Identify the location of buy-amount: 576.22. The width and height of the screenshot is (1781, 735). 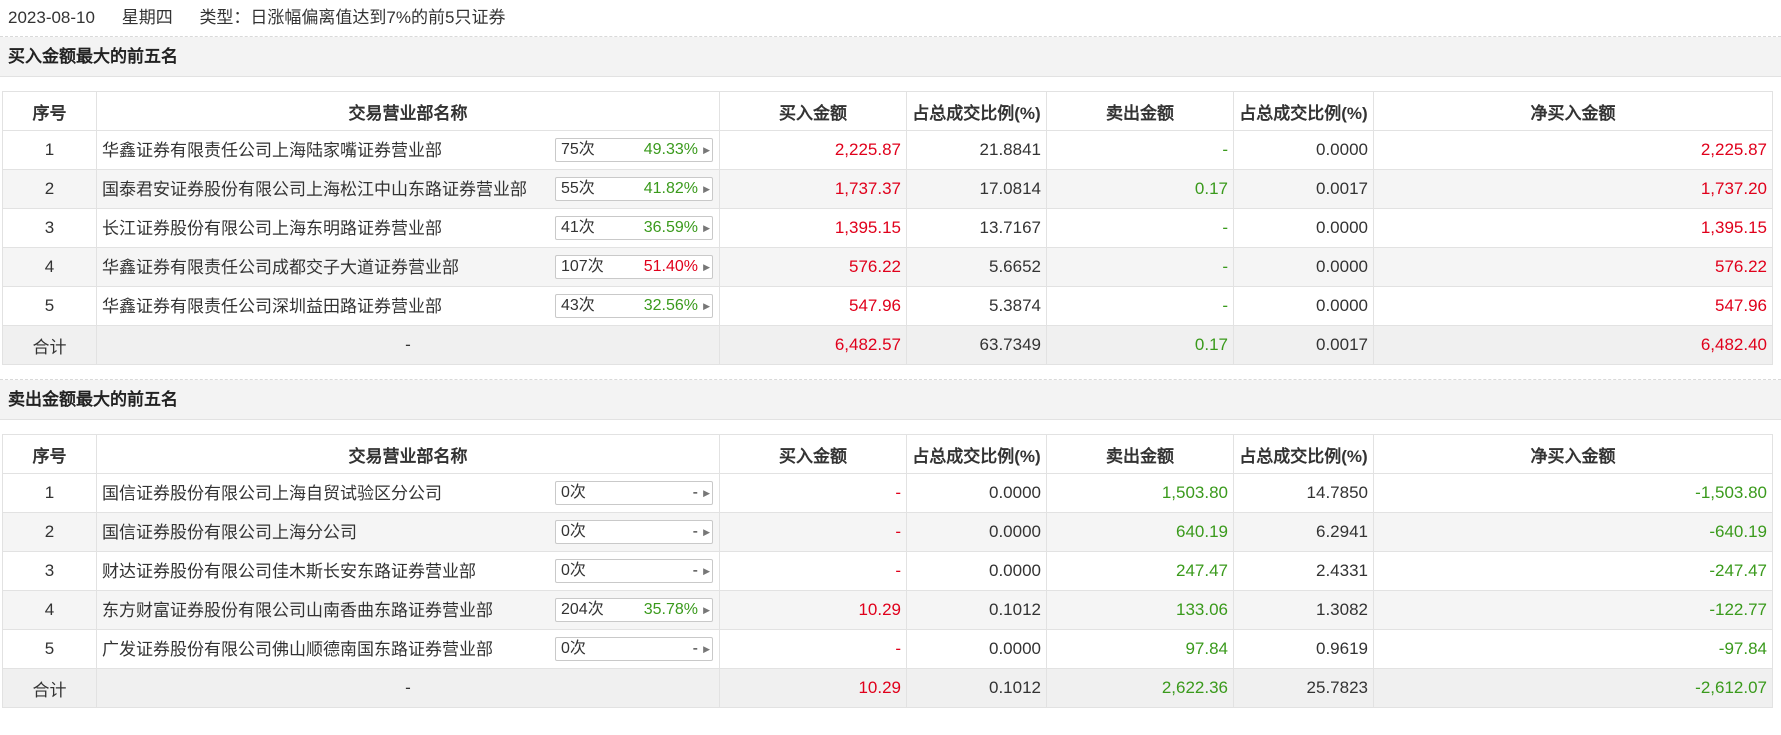
(813, 267).